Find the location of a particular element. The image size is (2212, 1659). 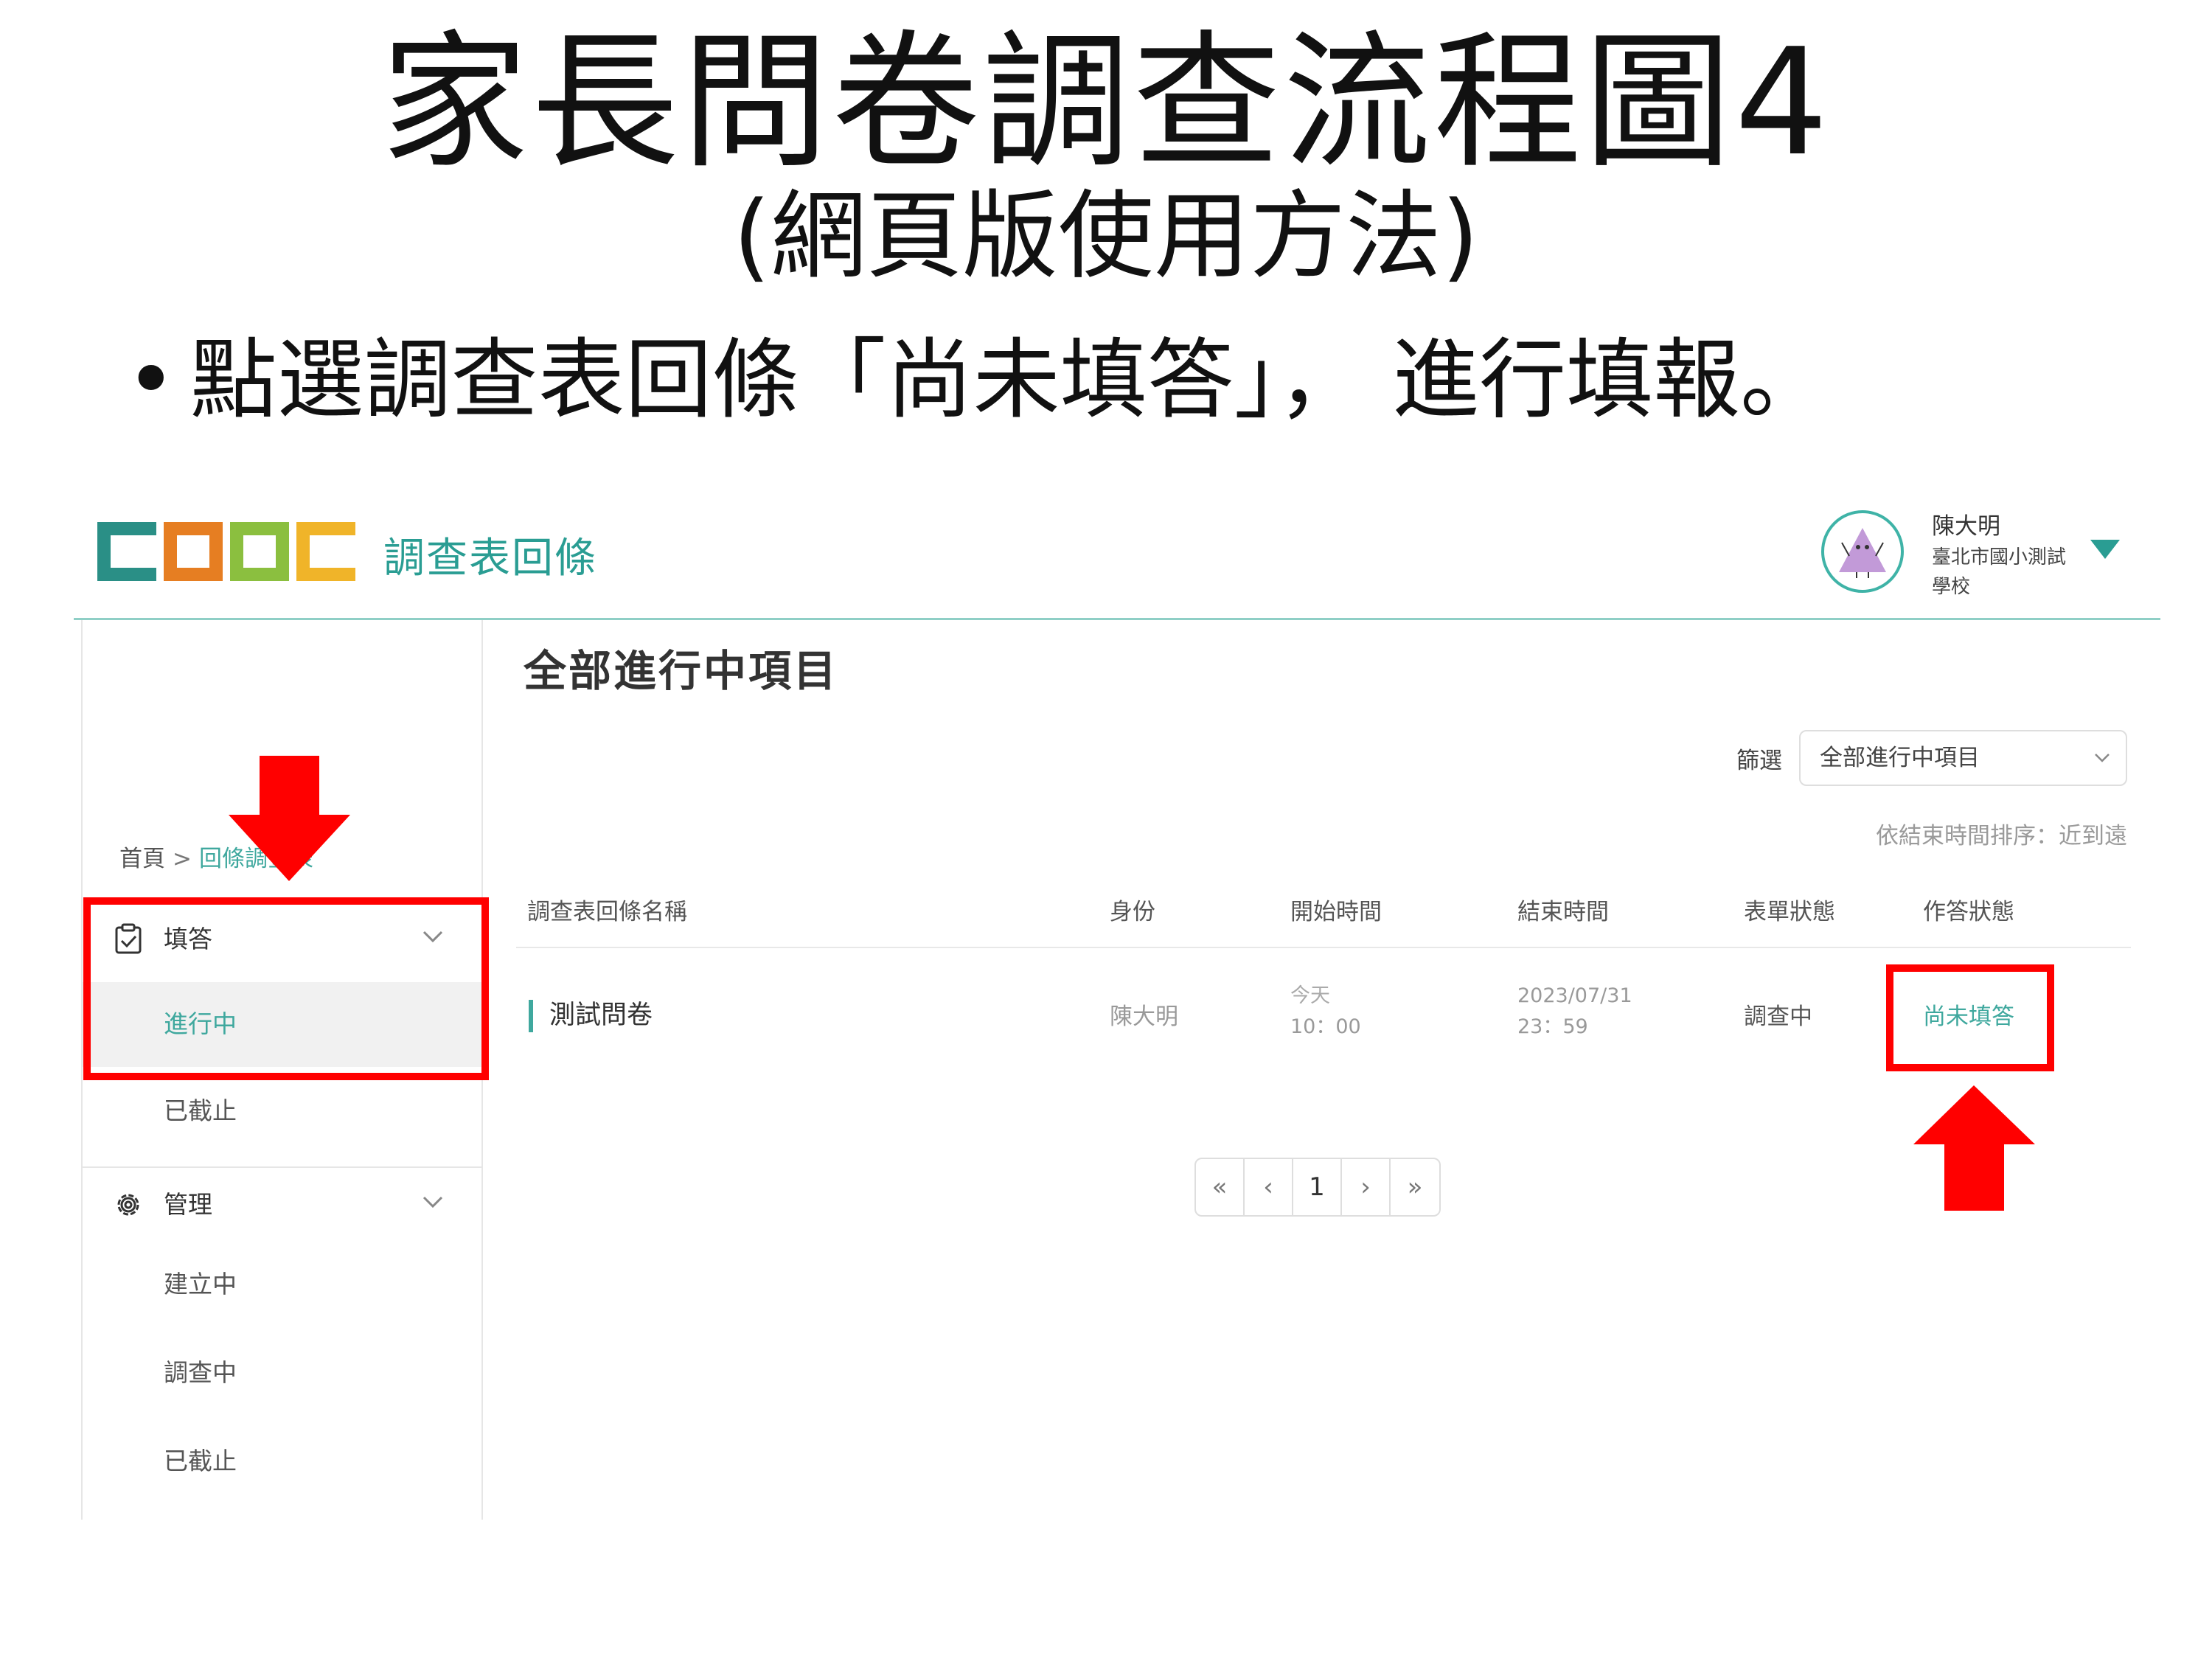

filter-label: 篩選 is located at coordinates (1759, 761).